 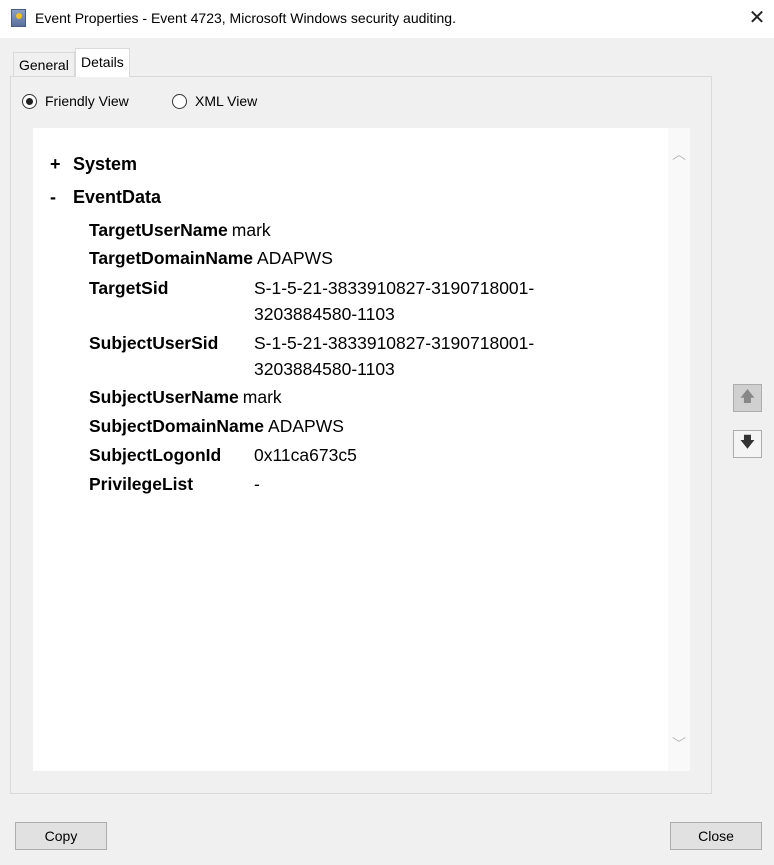 I want to click on field-value: -, so click(x=257, y=484).